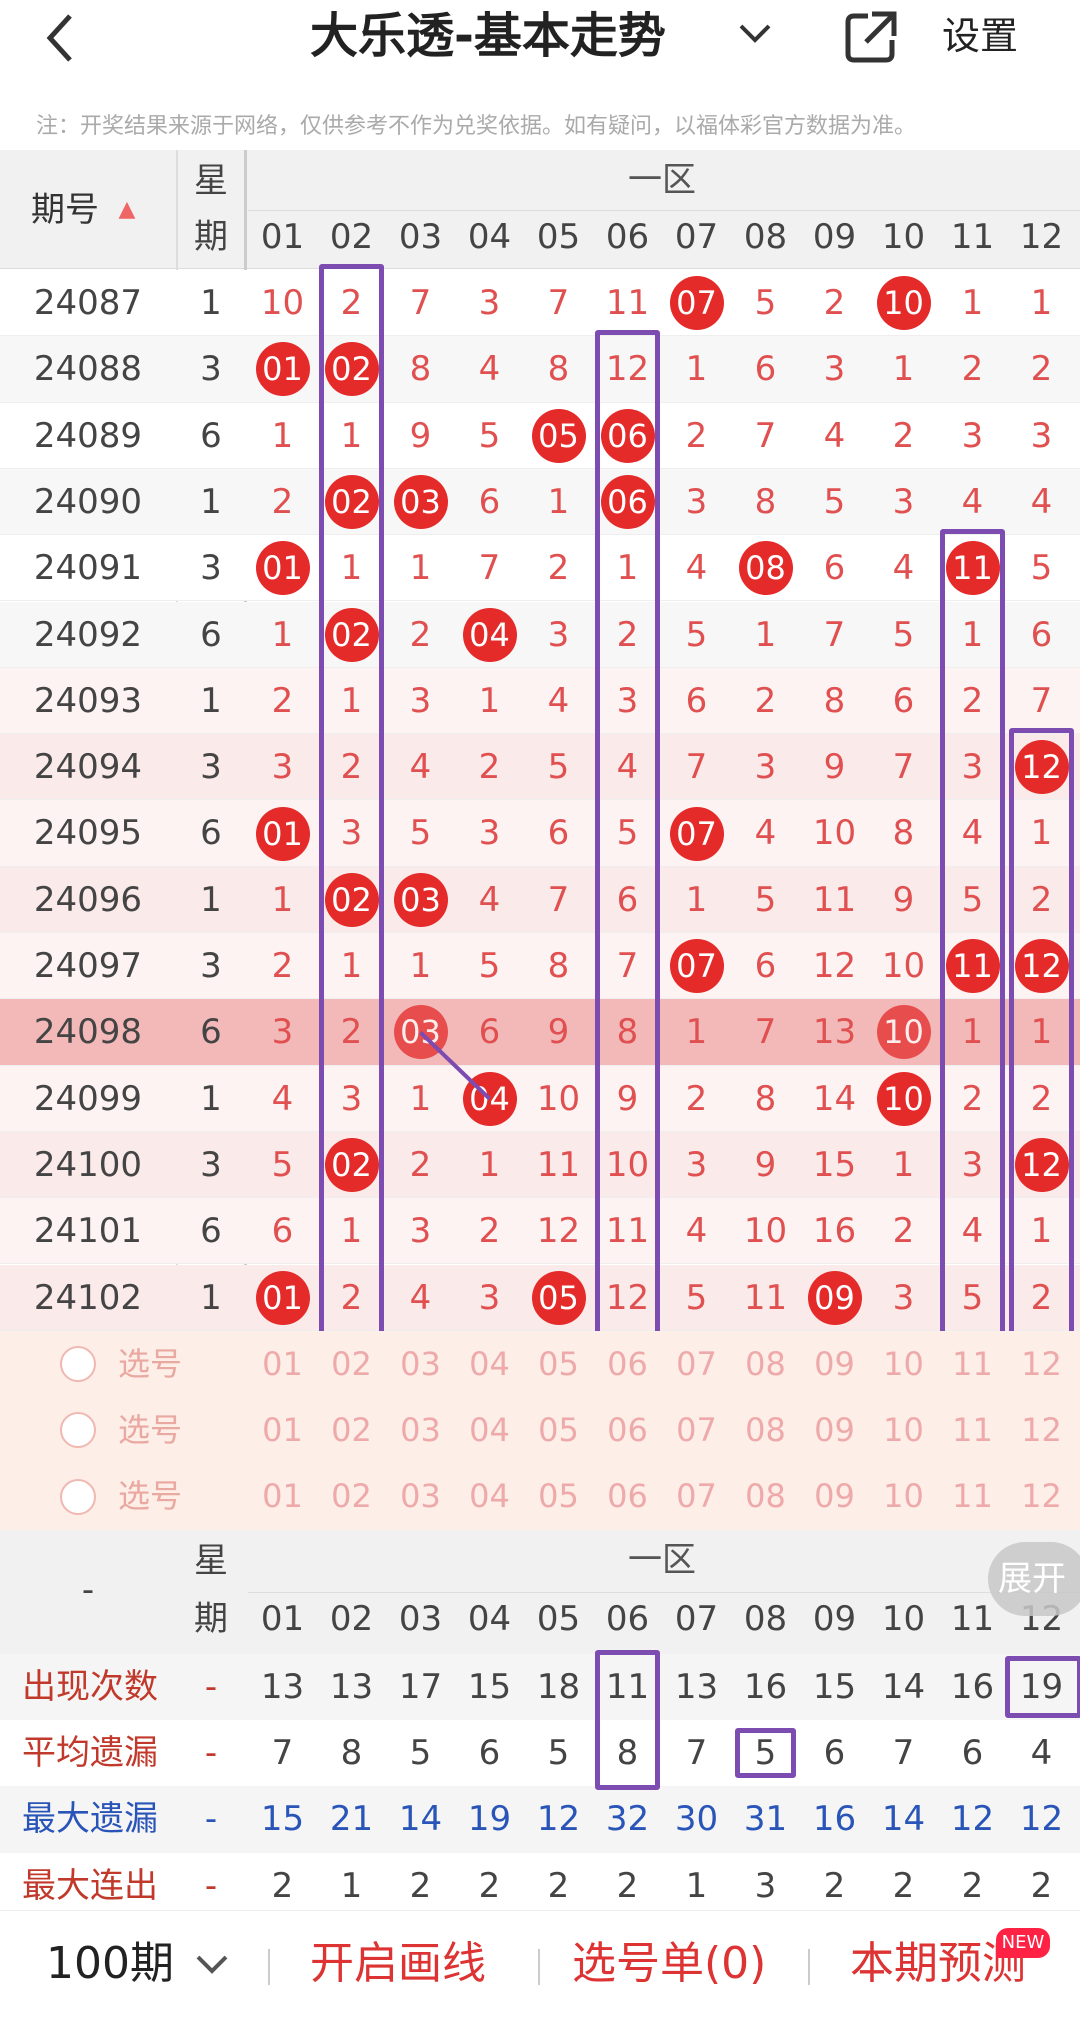 This screenshot has height=2018, width=1080. Describe the element at coordinates (903, 1885) in the screenshot. I see `stats-value: 2` at that location.